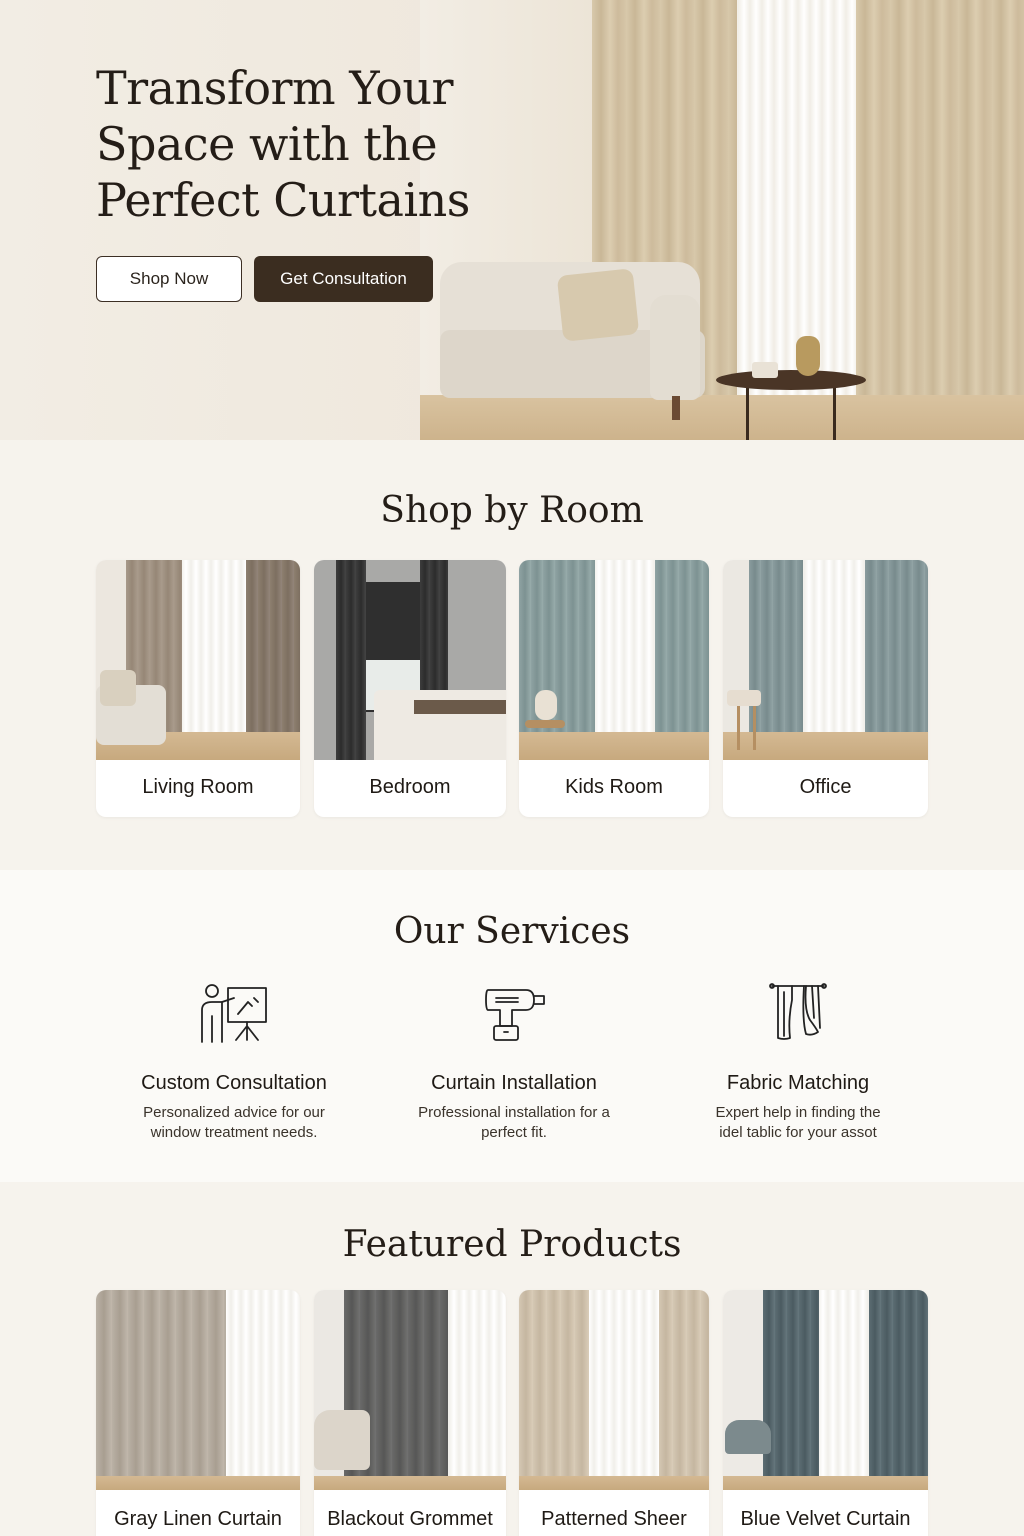 This screenshot has width=1024, height=1536. I want to click on product-card-gray-linen: Gray Linen Curtain, so click(198, 1413).